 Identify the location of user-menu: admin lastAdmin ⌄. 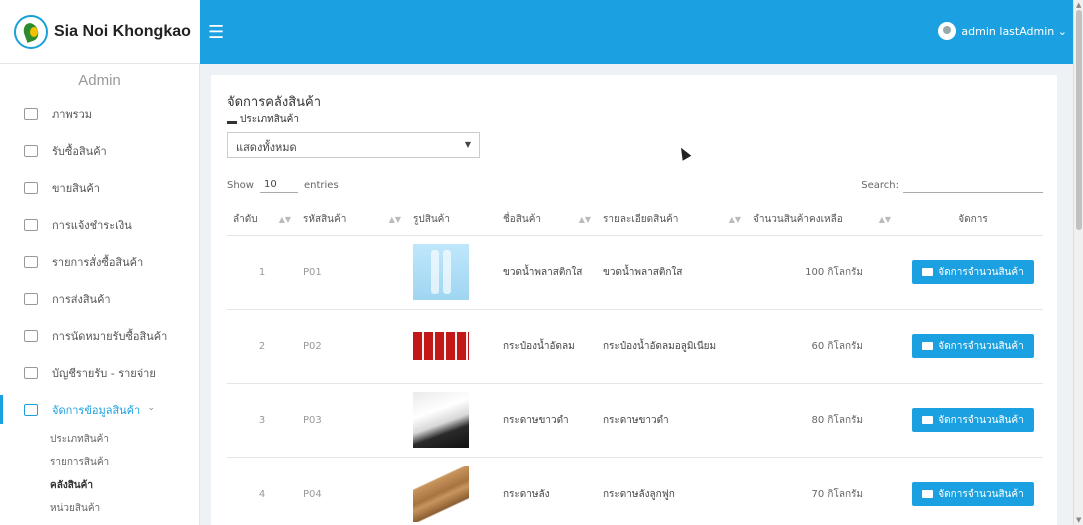
(1002, 31).